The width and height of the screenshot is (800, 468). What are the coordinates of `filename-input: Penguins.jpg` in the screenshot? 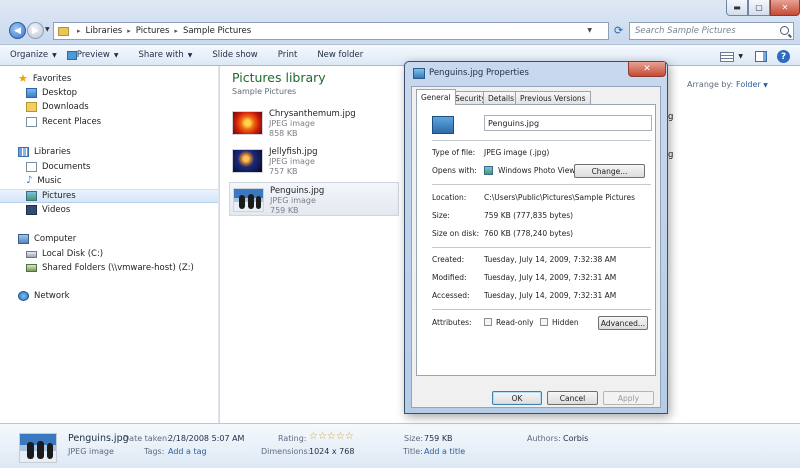 It's located at (568, 123).